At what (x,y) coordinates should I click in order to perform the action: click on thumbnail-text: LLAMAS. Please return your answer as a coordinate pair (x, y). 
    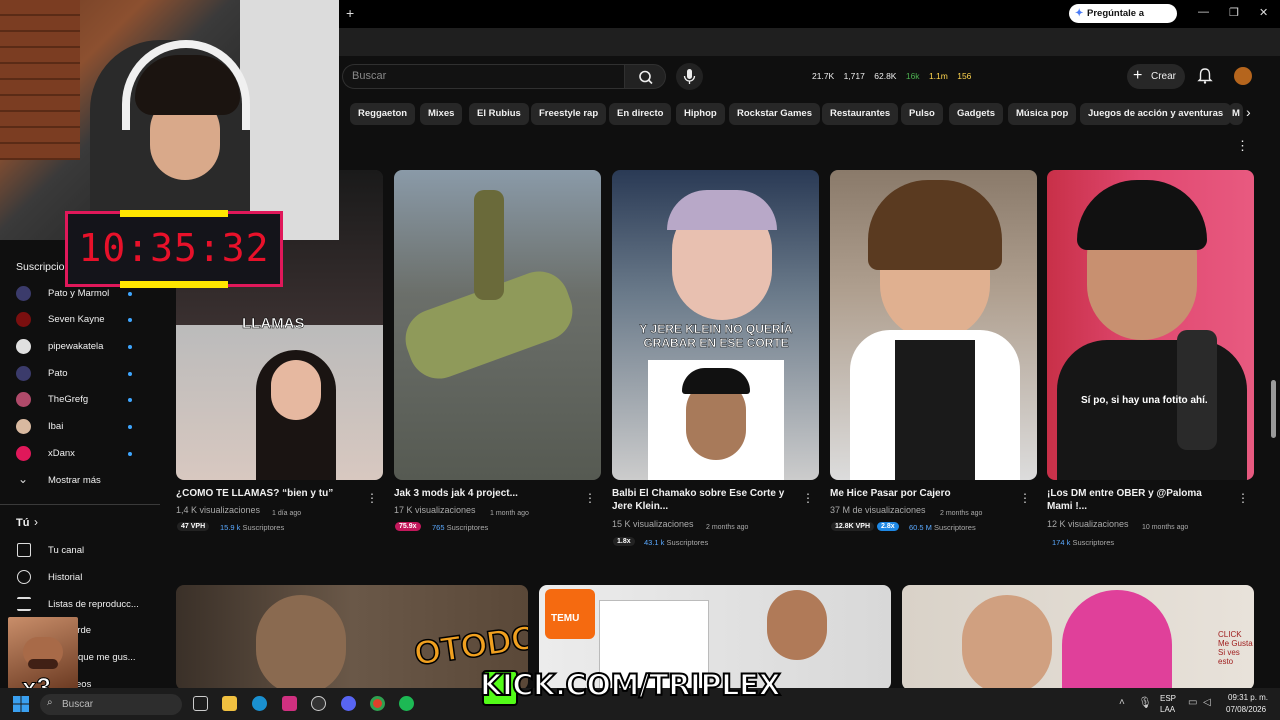
    Looking at the image, I should click on (273, 324).